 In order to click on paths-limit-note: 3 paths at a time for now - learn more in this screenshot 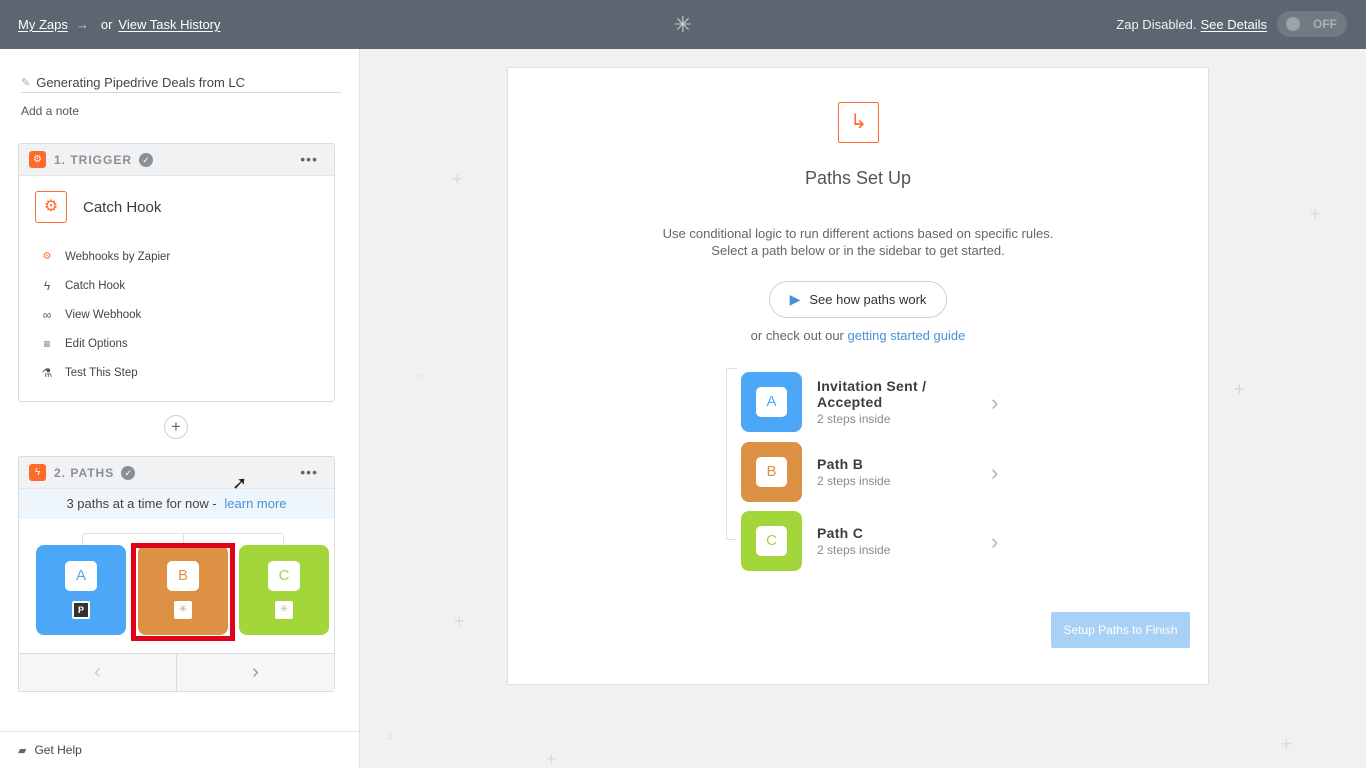, I will do `click(176, 504)`.